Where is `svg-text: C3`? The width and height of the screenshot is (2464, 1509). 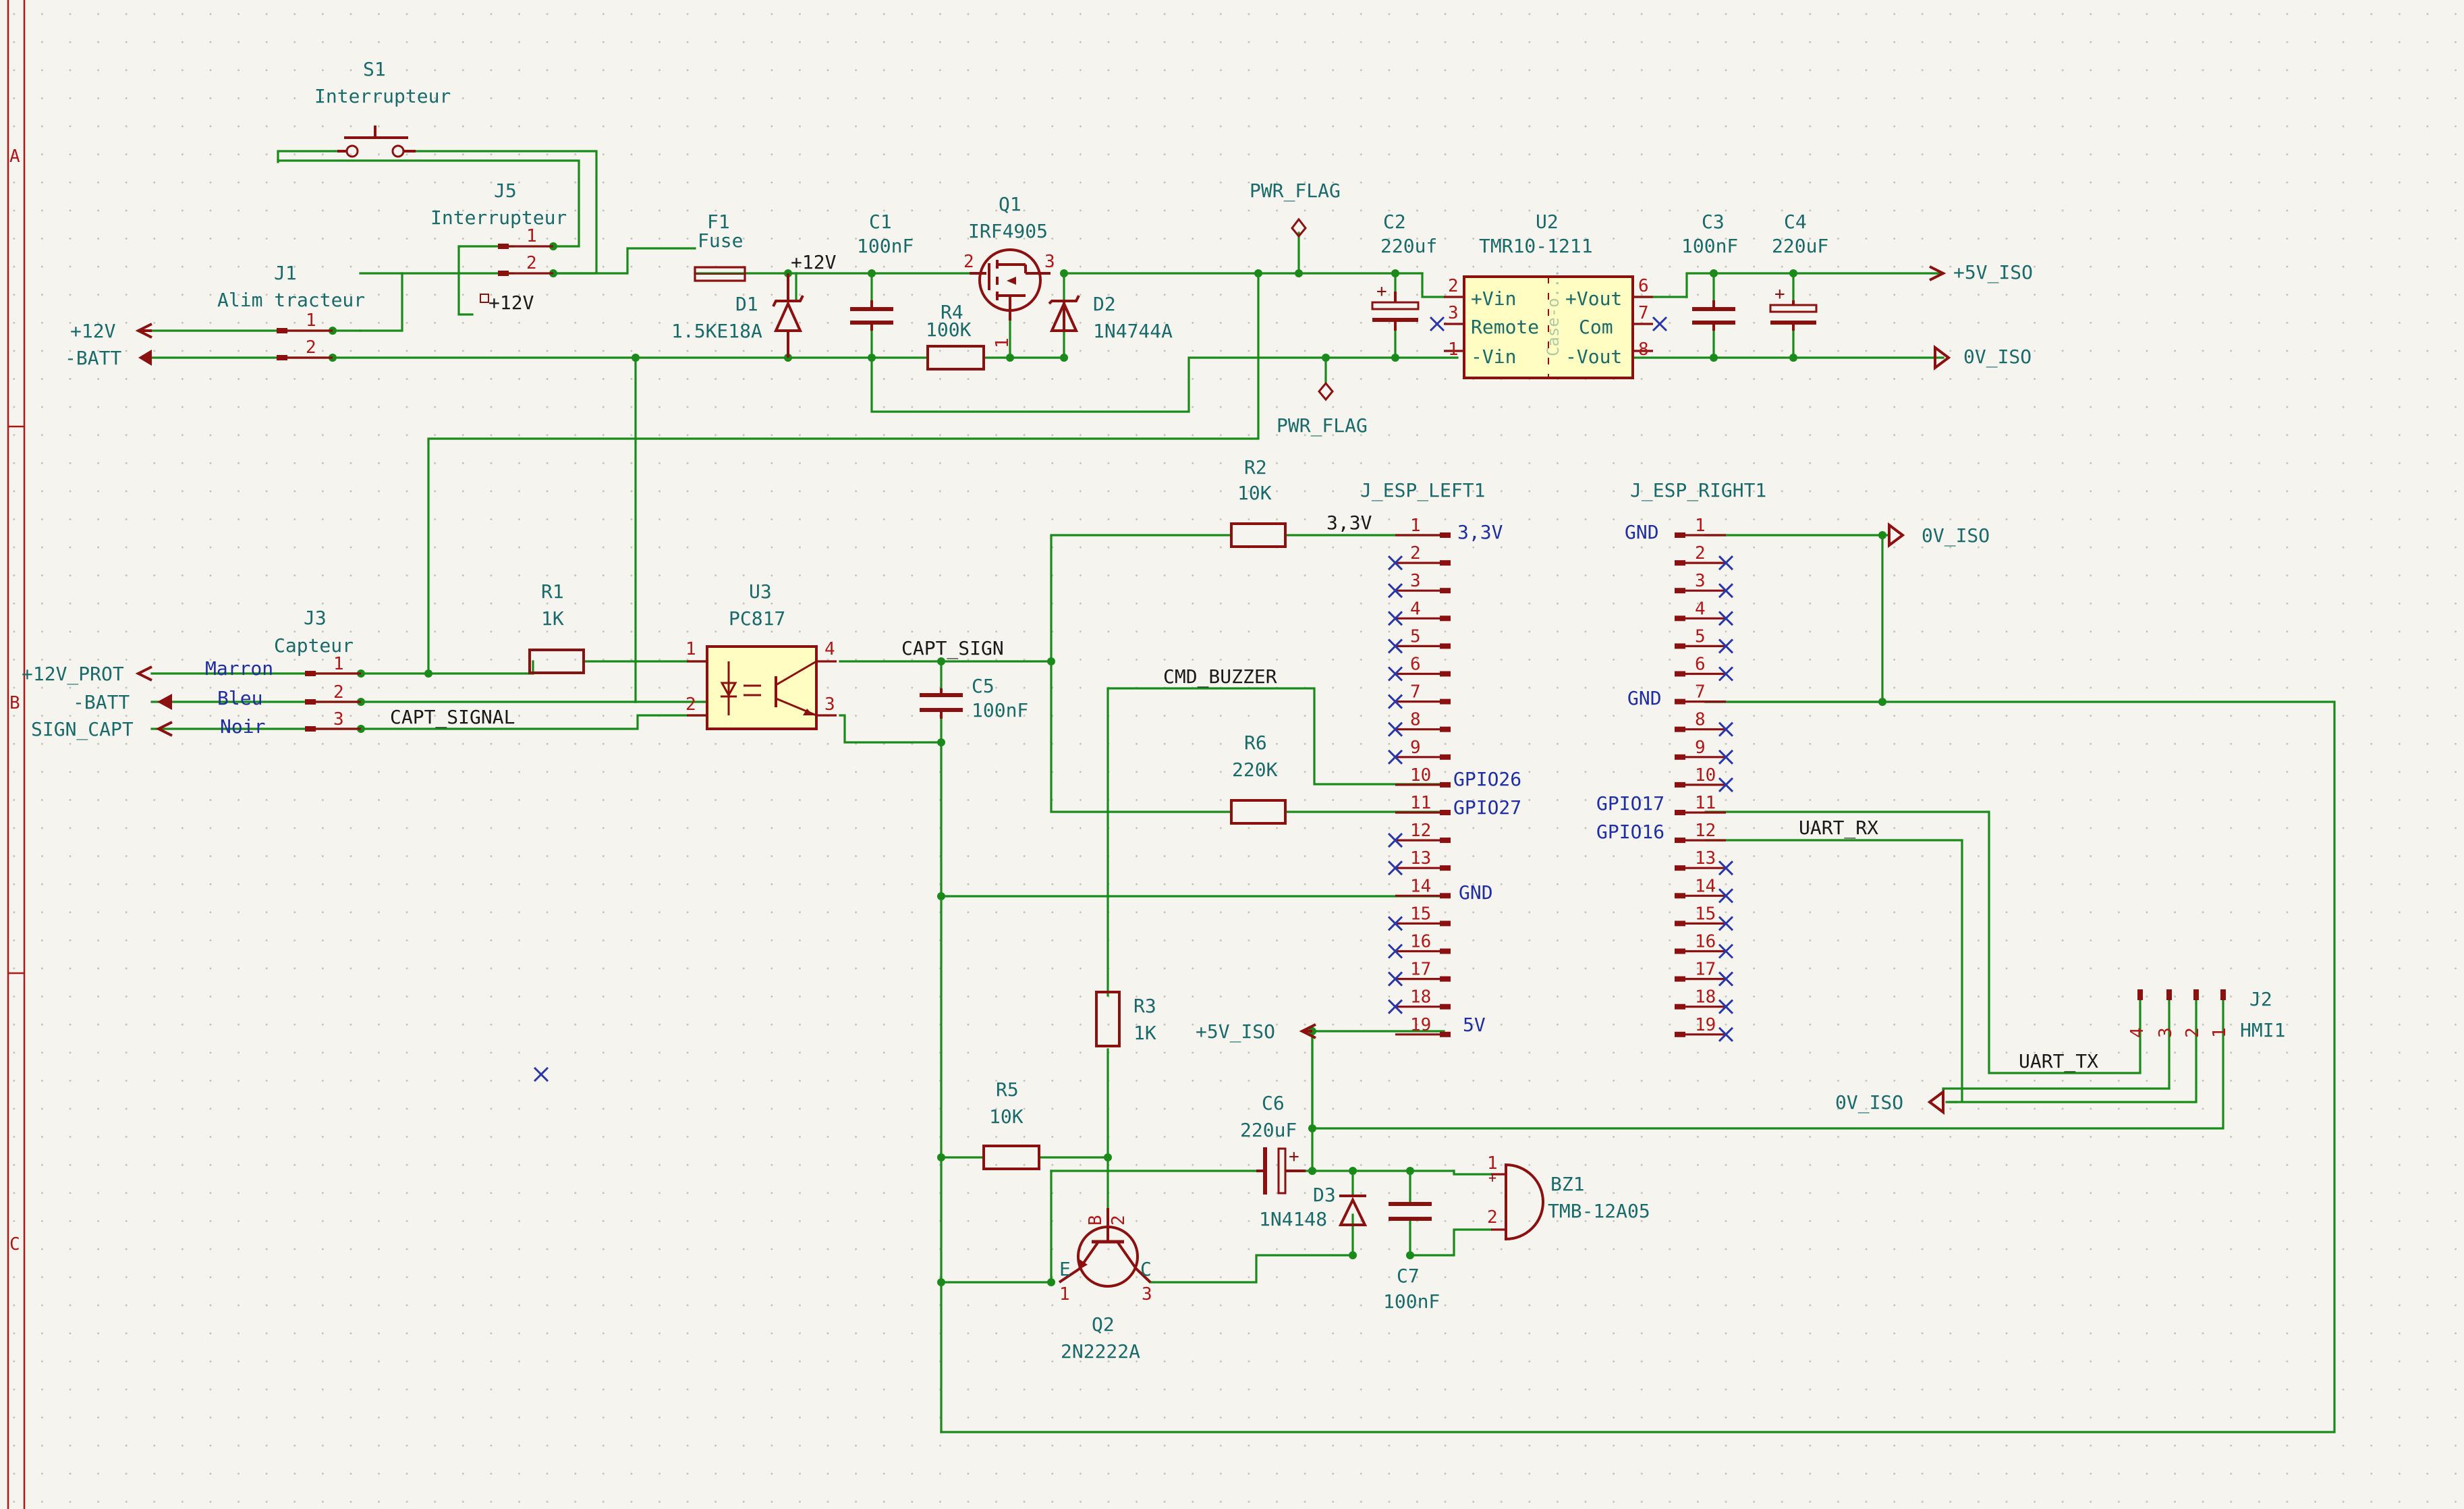
svg-text: C3 is located at coordinates (1713, 222).